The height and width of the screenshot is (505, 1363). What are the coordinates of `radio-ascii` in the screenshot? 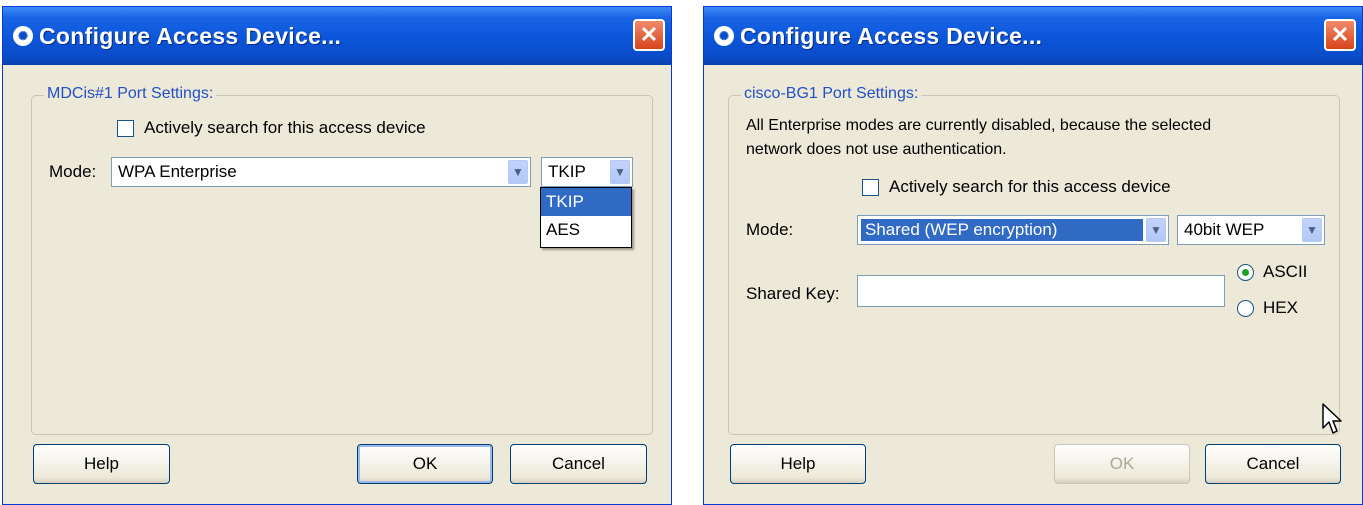 It's located at (1245, 272).